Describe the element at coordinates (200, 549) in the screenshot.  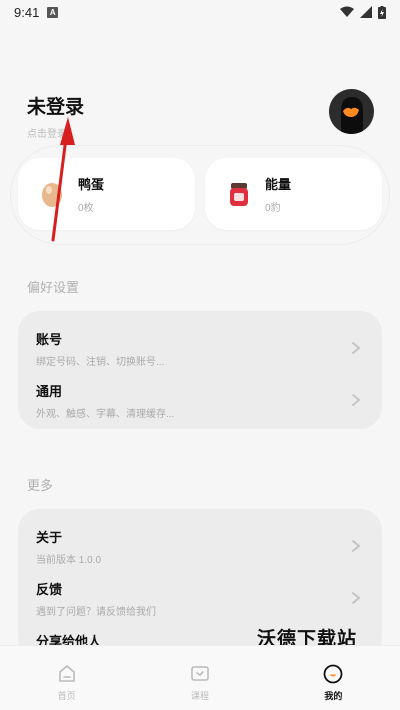
I see `list-item-about: 关于 当前版本 1.0.0` at that location.